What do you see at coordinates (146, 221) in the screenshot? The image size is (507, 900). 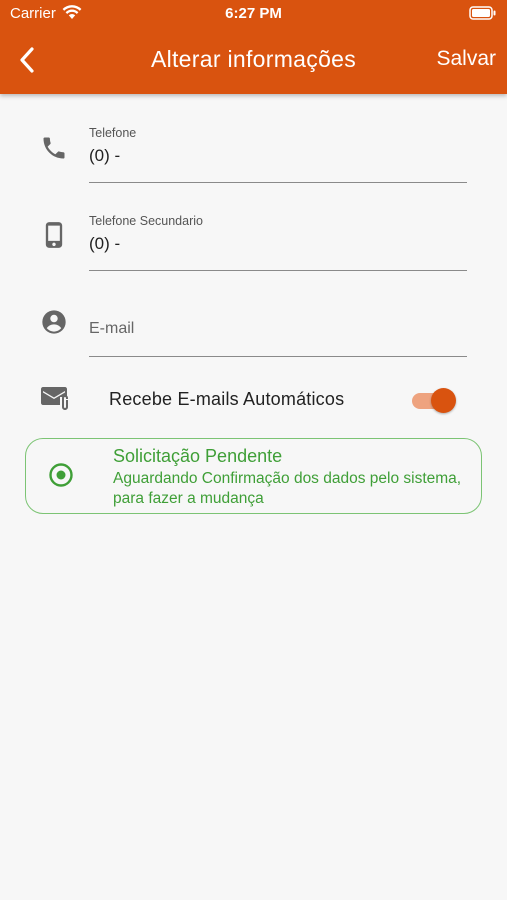 I see `secondary-phone-field-label: Telefone Secundario` at bounding box center [146, 221].